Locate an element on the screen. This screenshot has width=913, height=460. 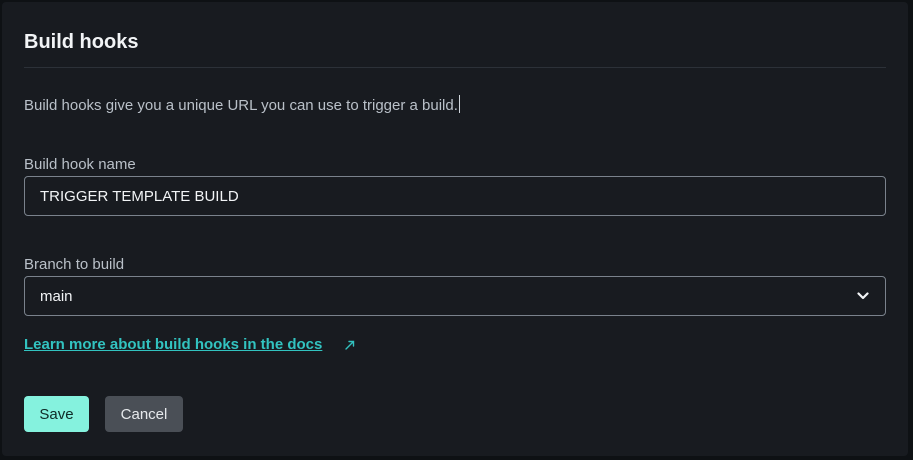
branch-select: main is located at coordinates (455, 296).